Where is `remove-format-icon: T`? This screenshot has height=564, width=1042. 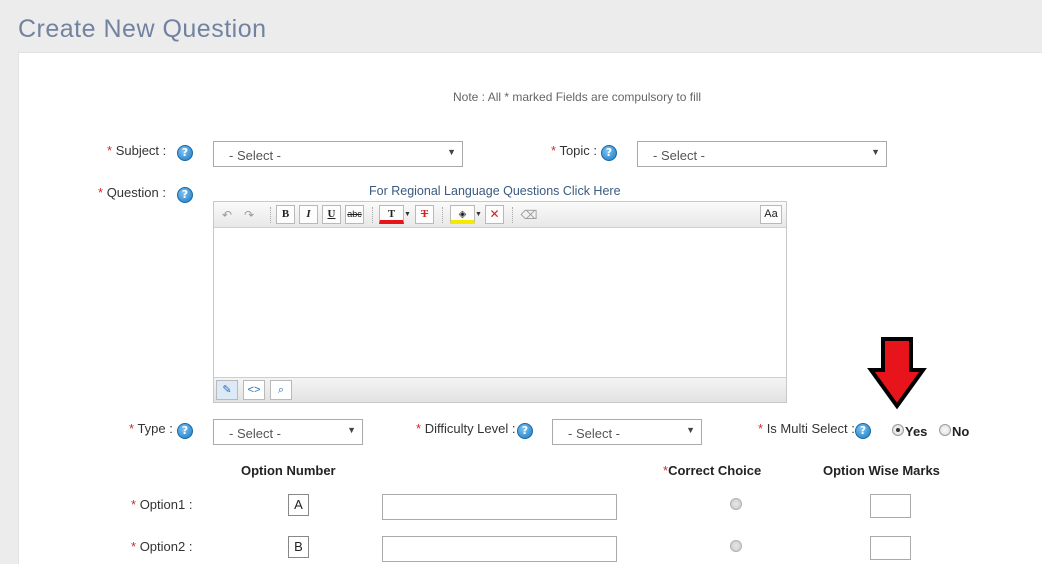 remove-format-icon: T is located at coordinates (424, 214).